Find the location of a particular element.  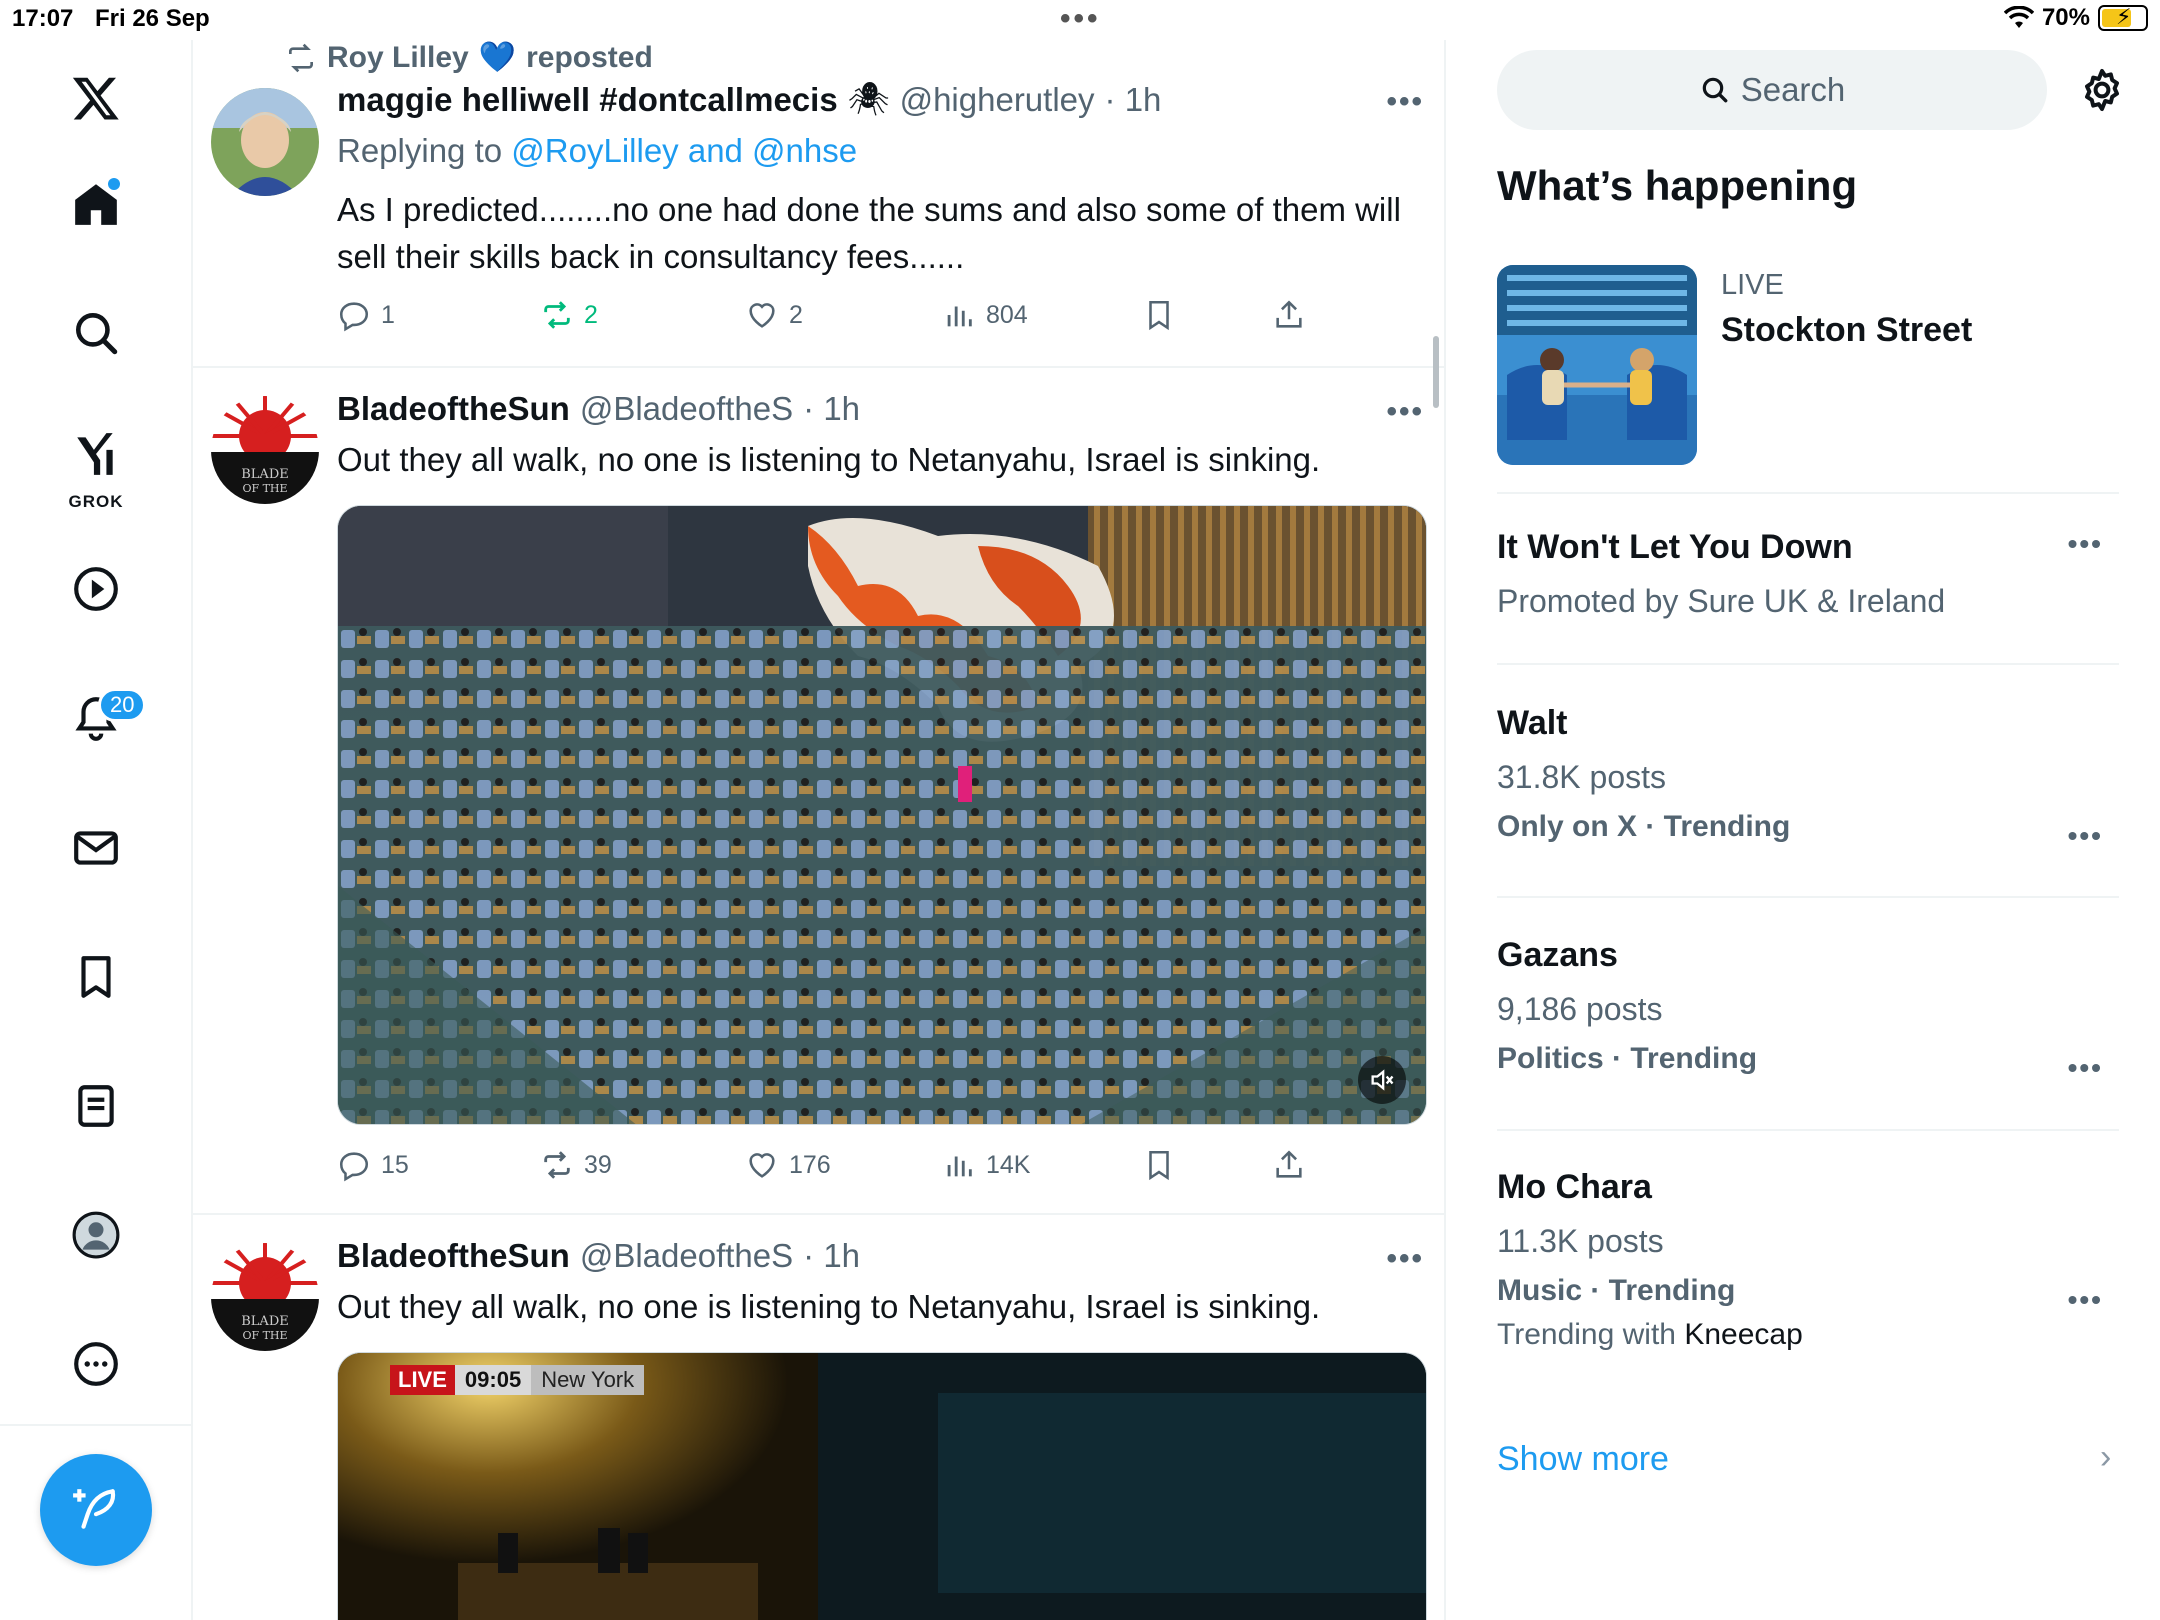

compose-feather-icon is located at coordinates (94, 1509).